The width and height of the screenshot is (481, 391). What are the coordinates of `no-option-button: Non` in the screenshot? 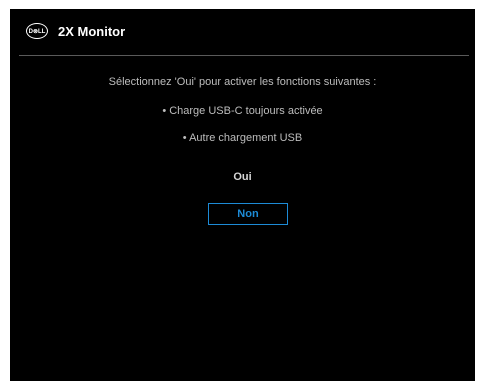 It's located at (248, 214).